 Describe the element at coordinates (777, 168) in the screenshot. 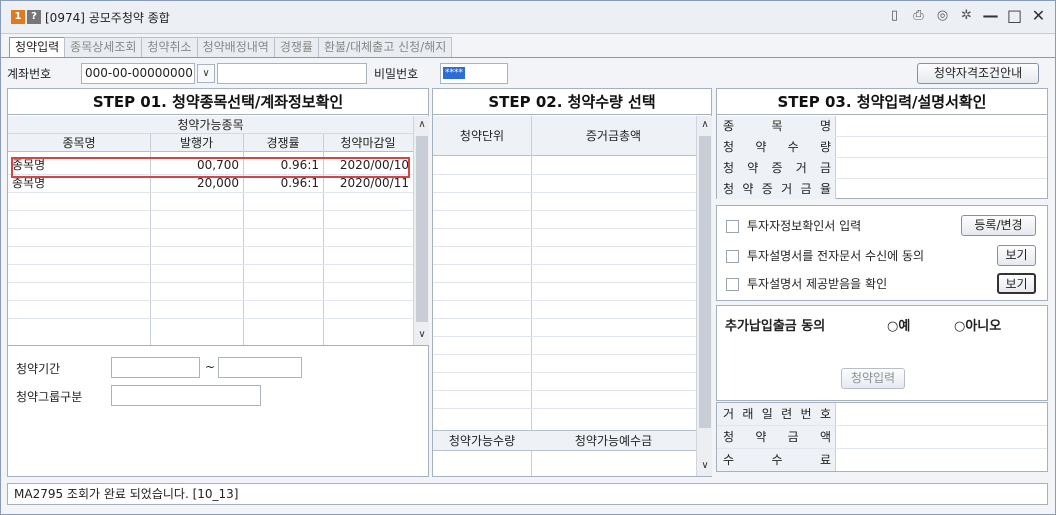

I see `margin-label: 청 약 증 거 금` at that location.